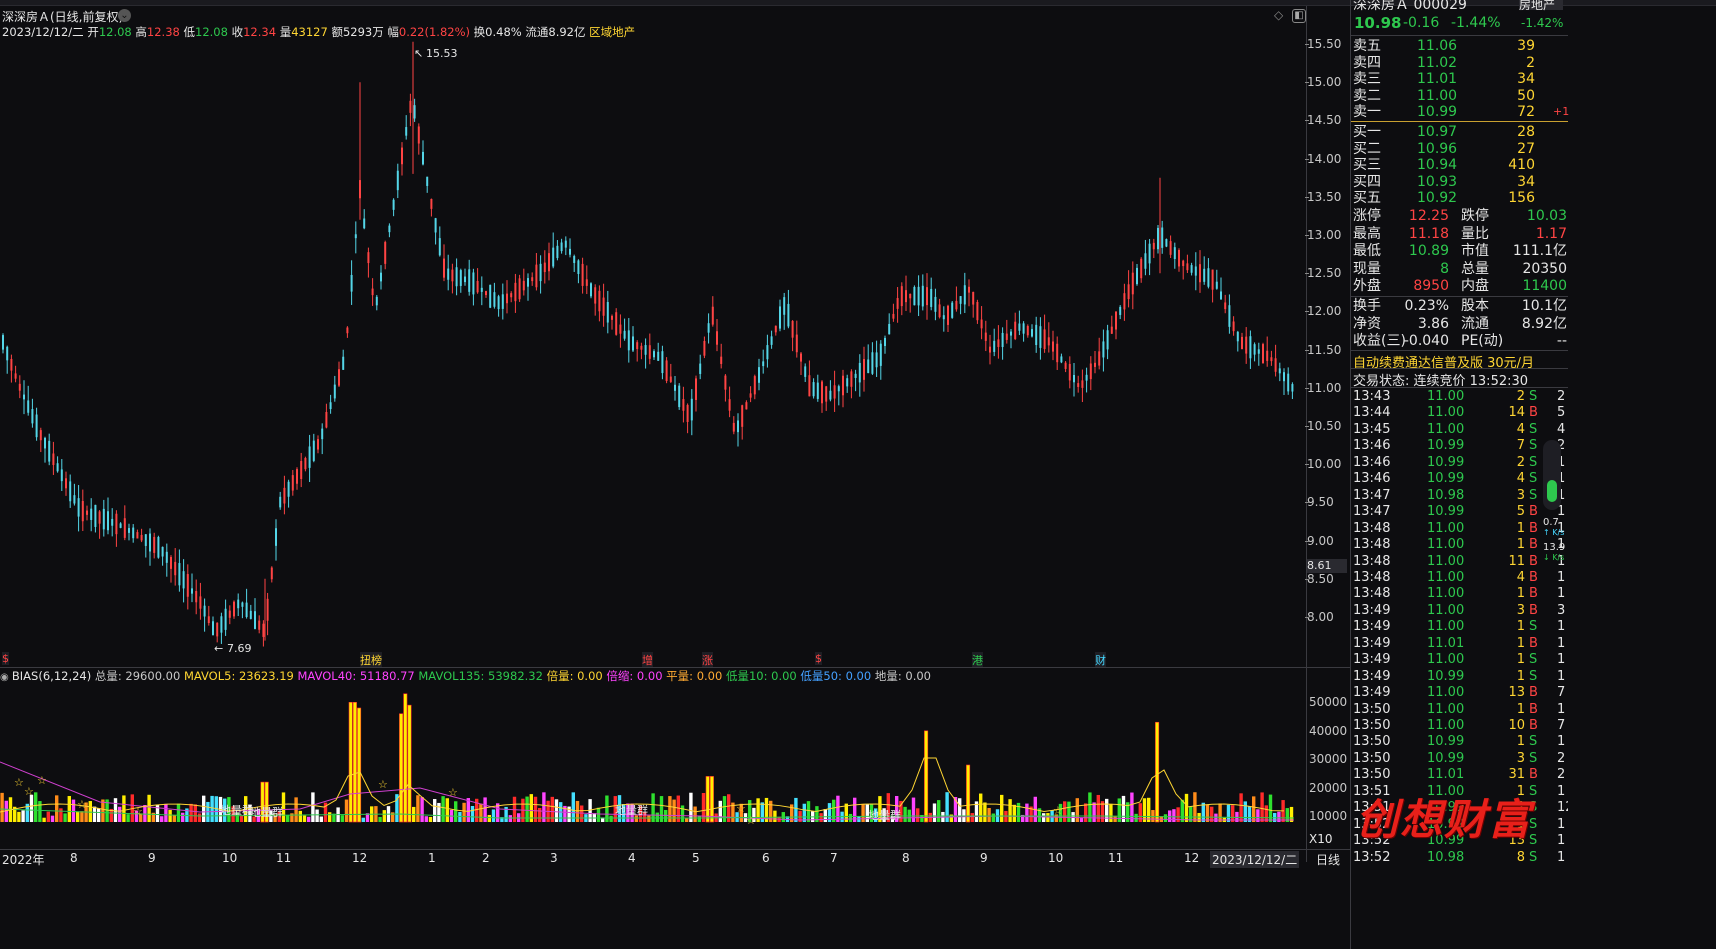 Image resolution: width=1716 pixels, height=949 pixels. I want to click on tick-price: 11.00, so click(1446, 561).